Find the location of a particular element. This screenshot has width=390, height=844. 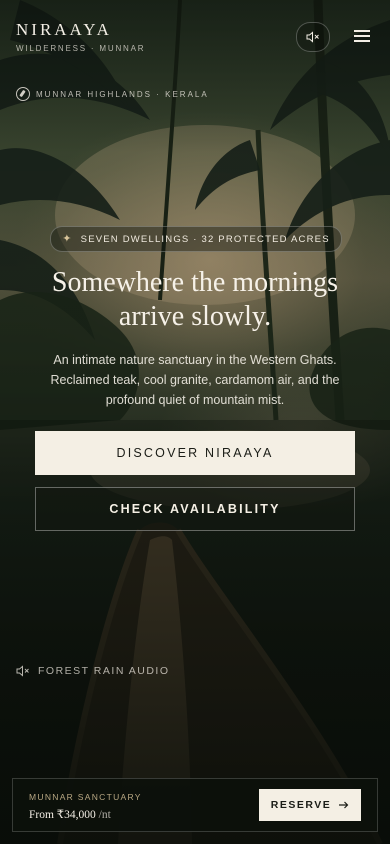

compass-icon is located at coordinates (23, 94).